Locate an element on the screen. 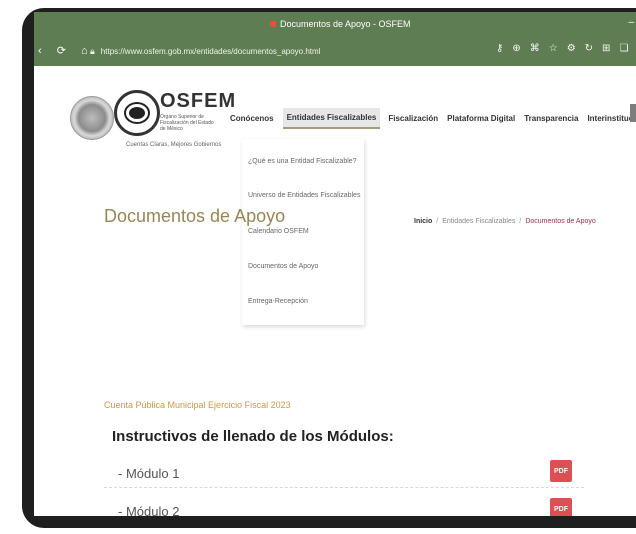 The width and height of the screenshot is (636, 534). minimize-button: – is located at coordinates (631, 22).